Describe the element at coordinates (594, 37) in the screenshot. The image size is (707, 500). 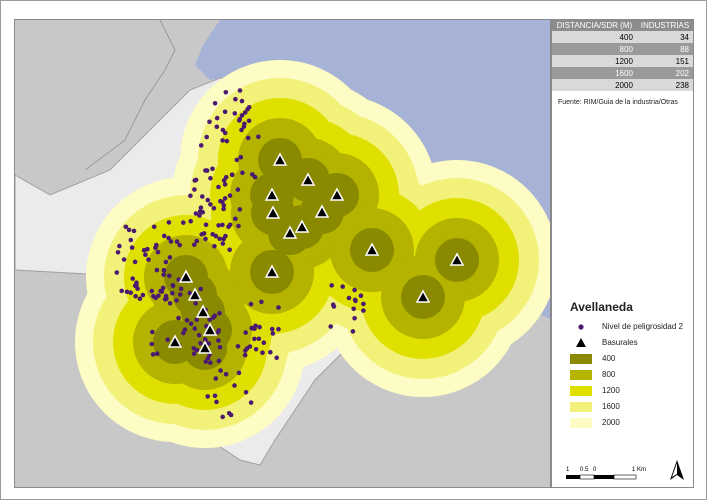
I see `cell-distance: 400` at that location.